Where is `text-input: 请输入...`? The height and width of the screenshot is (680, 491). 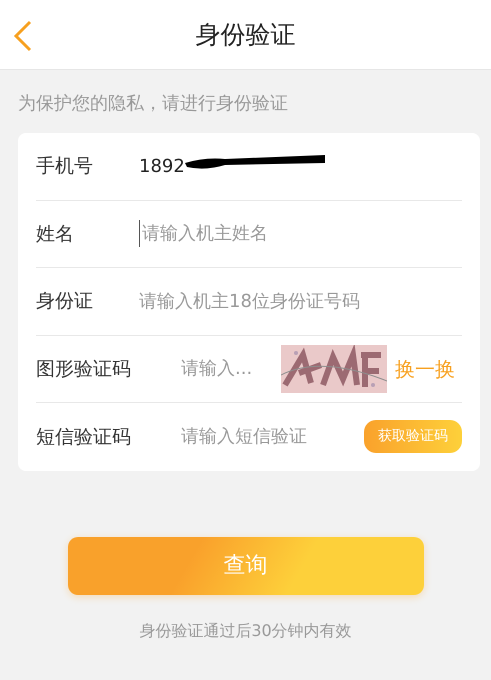 text-input: 请输入... is located at coordinates (231, 368).